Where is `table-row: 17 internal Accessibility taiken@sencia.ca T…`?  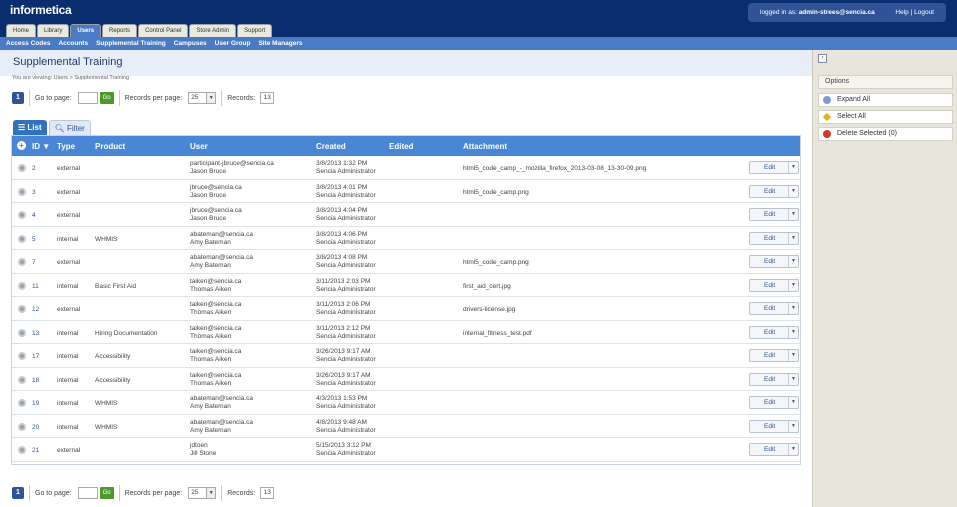 table-row: 17 internal Accessibility taiken@sencia.ca T… is located at coordinates (406, 356).